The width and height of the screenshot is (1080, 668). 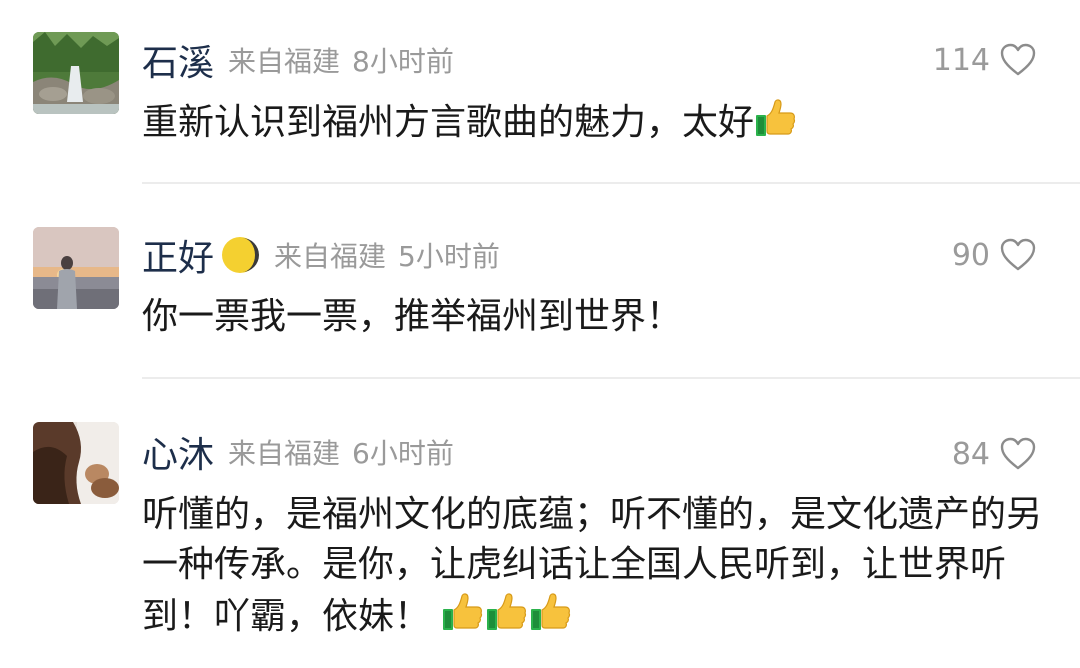 What do you see at coordinates (403, 61) in the screenshot?
I see `timestamp: 8小时前` at bounding box center [403, 61].